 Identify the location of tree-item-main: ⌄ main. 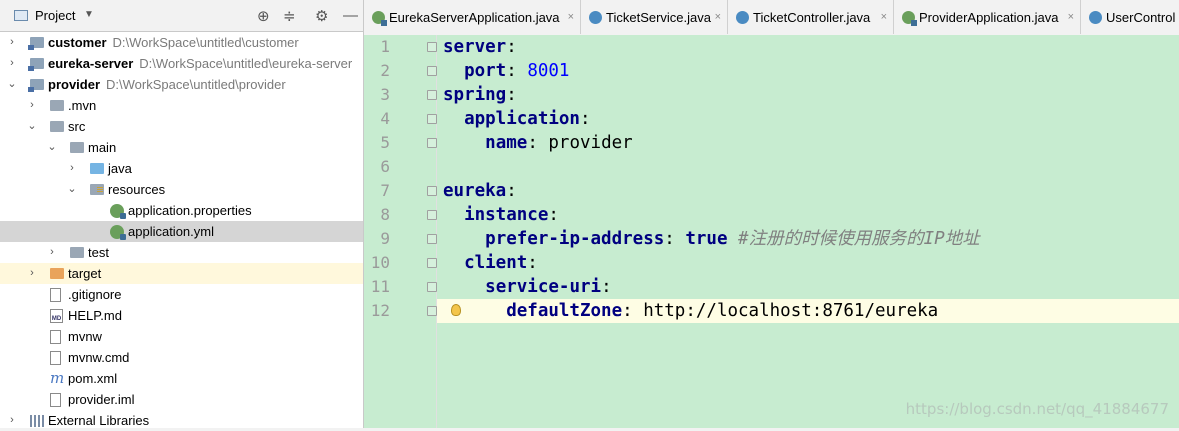
(181, 147).